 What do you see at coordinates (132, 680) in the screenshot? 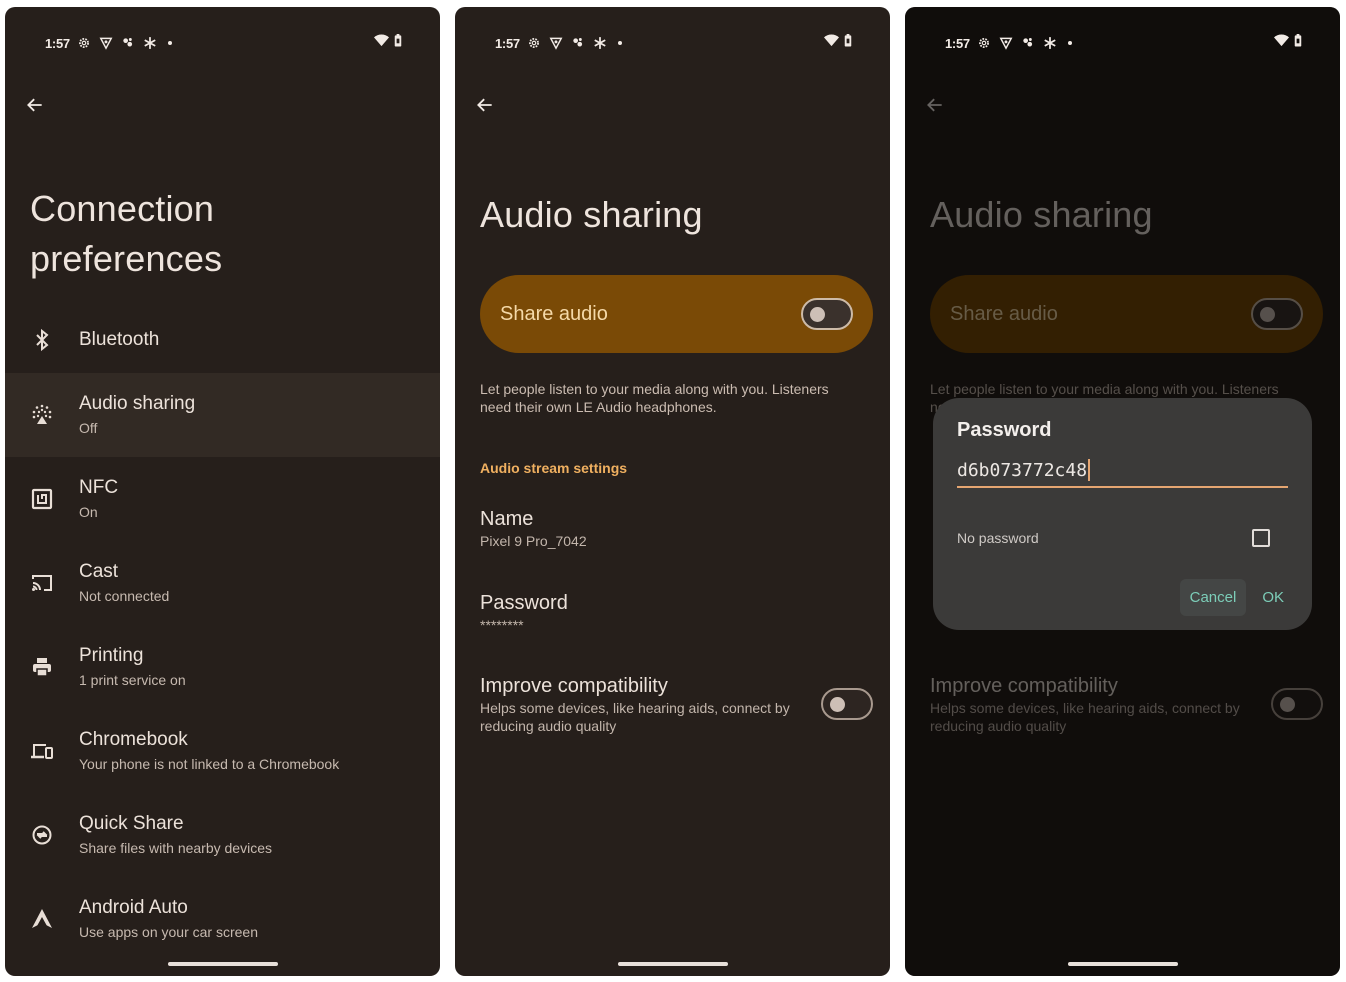
I see `pref-sub: 1 print service on` at bounding box center [132, 680].